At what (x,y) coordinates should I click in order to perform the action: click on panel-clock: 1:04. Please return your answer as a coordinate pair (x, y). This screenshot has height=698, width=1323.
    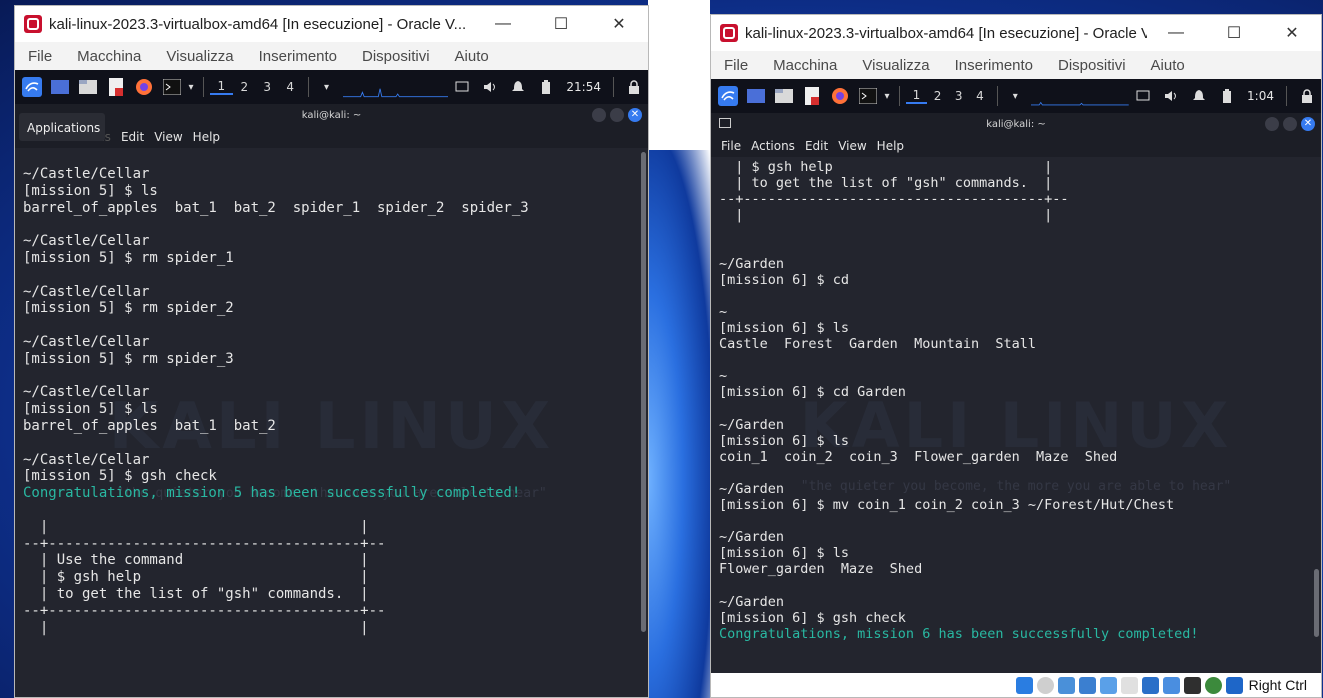
    Looking at the image, I should click on (1260, 96).